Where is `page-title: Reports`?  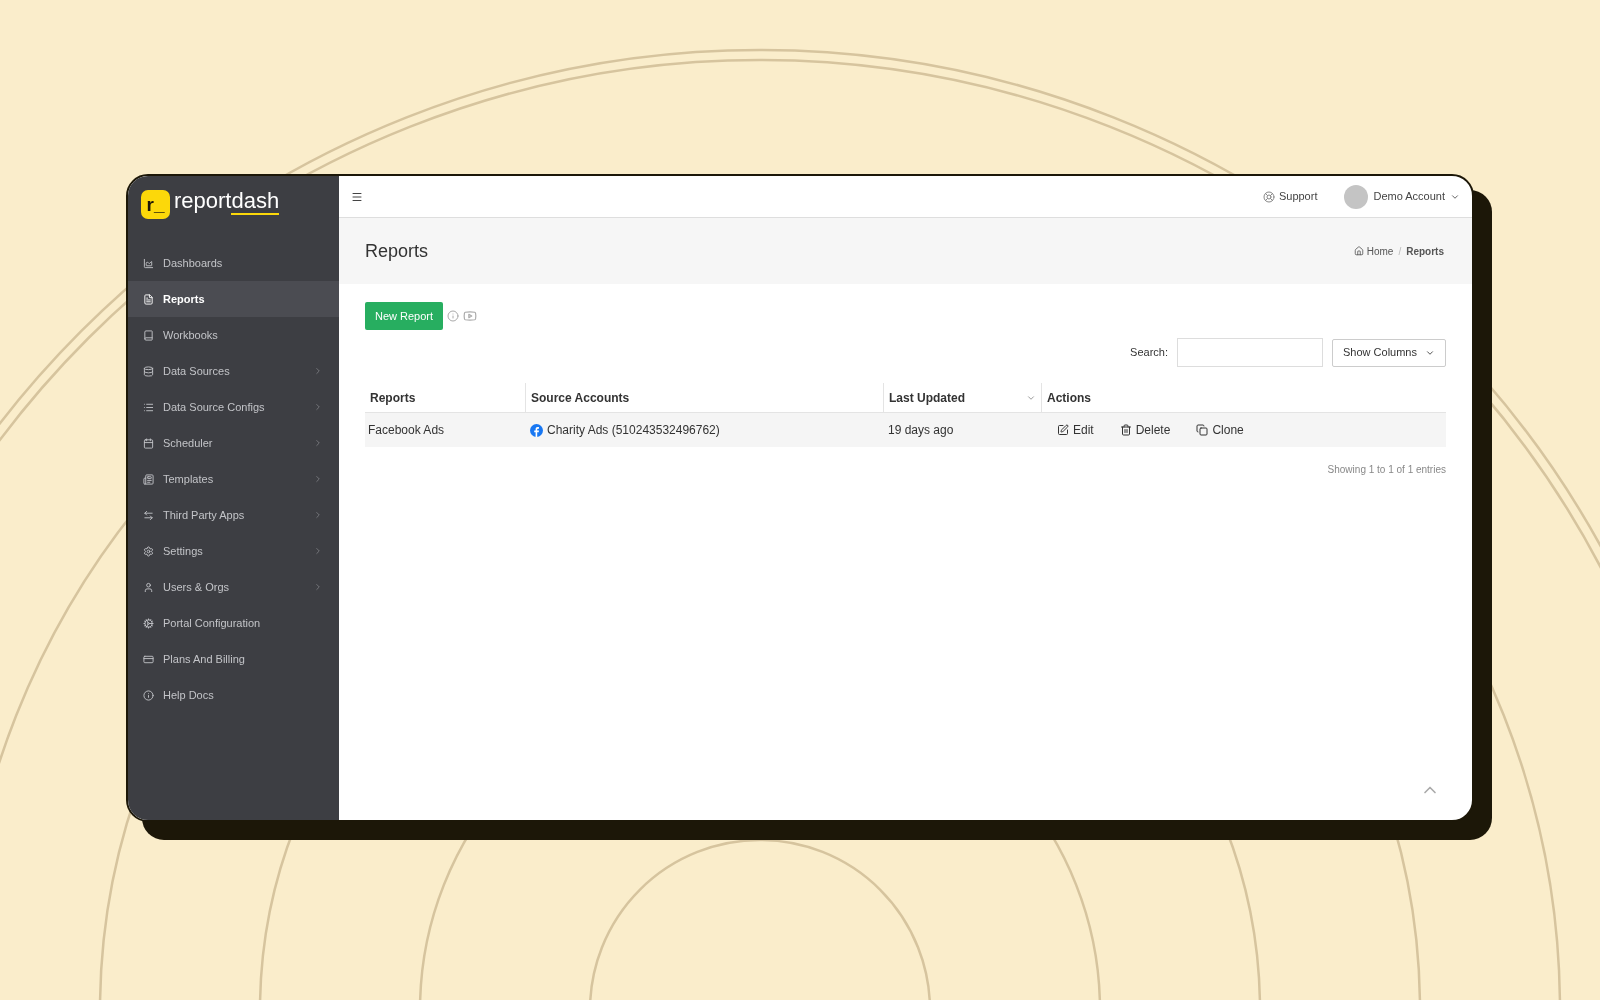
page-title: Reports is located at coordinates (397, 251).